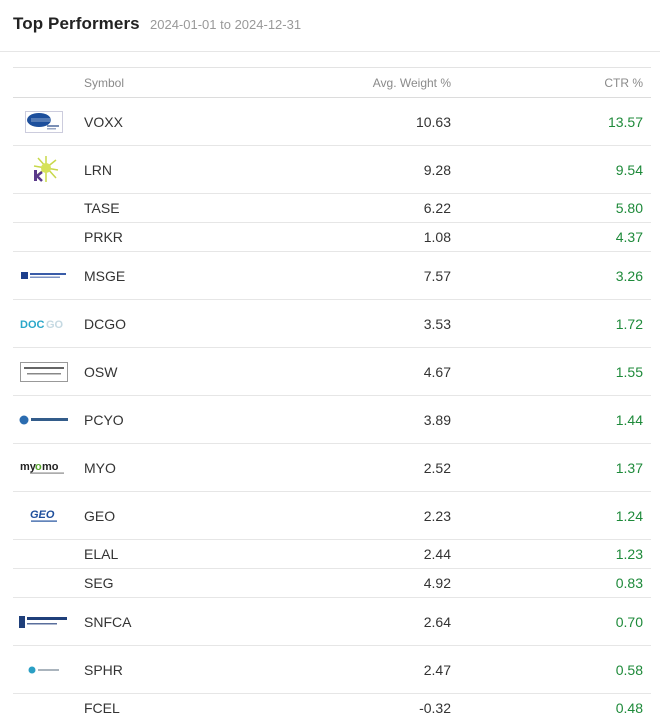  I want to click on table-row: PRKR 1.08 4.37, so click(332, 237).